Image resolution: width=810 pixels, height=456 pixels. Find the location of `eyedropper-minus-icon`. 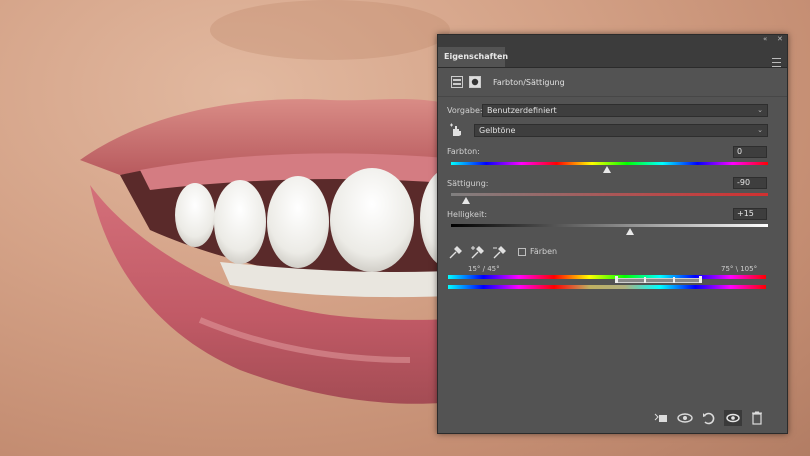

eyedropper-minus-icon is located at coordinates (499, 253).